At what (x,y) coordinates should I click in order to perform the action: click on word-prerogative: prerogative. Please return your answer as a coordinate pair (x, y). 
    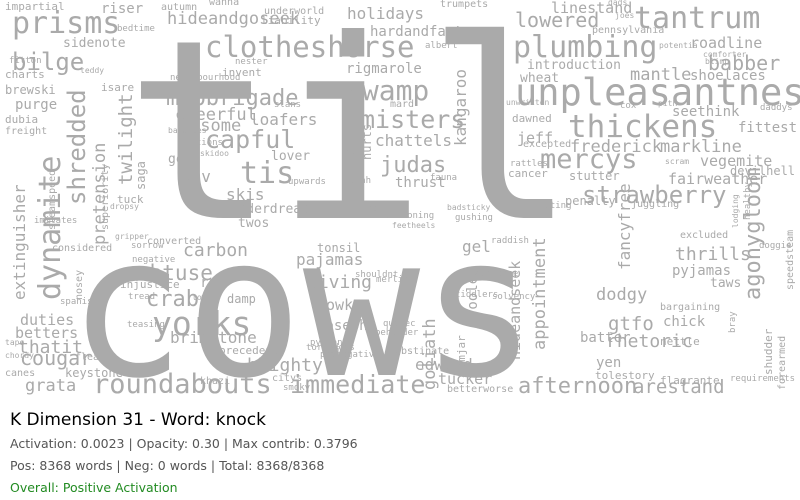
    Looking at the image, I should click on (350, 355).